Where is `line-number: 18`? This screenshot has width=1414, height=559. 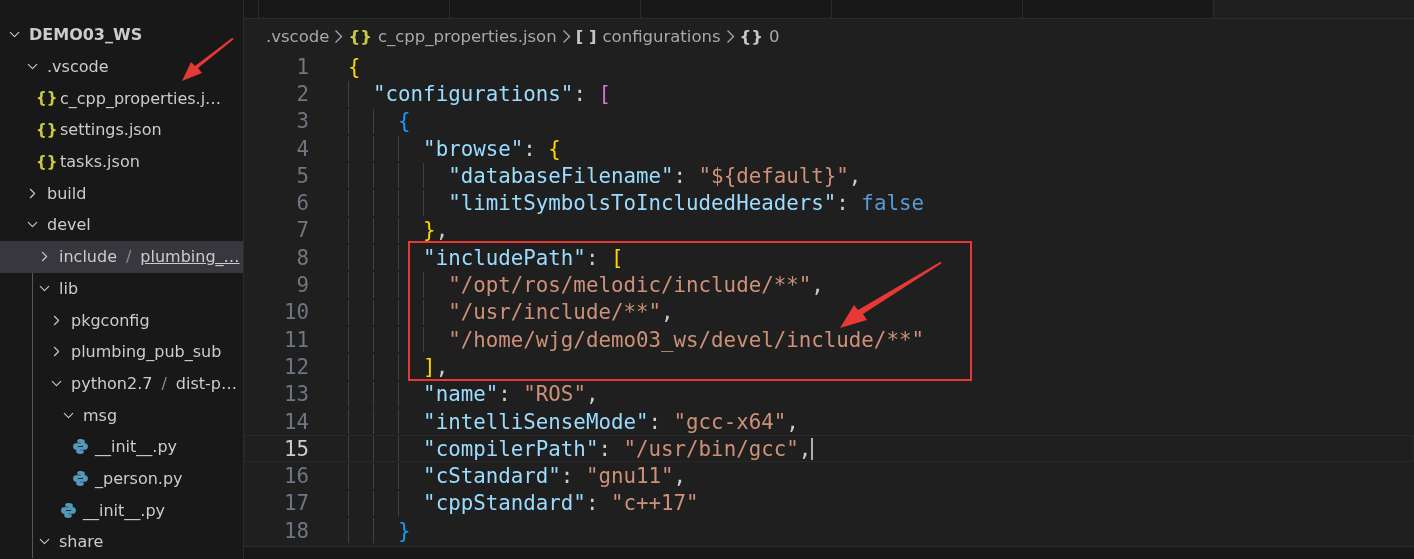
line-number: 18 is located at coordinates (296, 530).